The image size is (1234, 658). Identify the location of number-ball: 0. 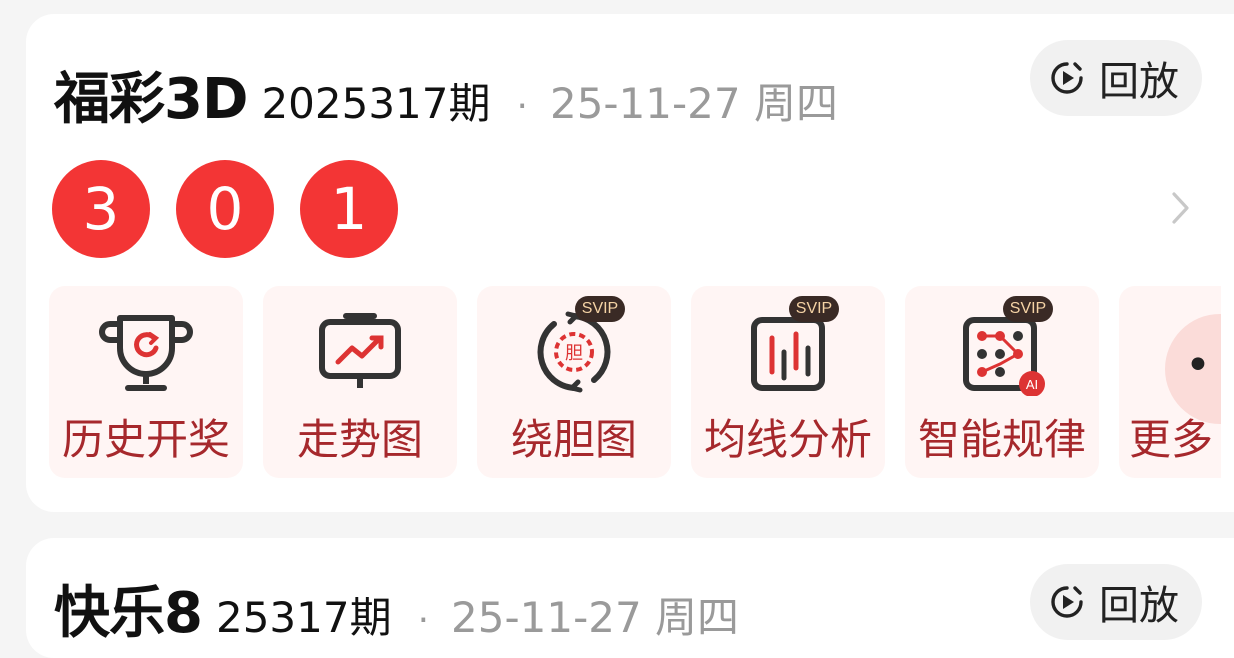
(225, 209).